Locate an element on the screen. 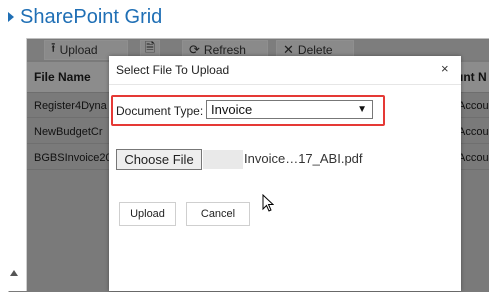 The image size is (489, 292). mouse-pointer-icon is located at coordinates (268, 203).